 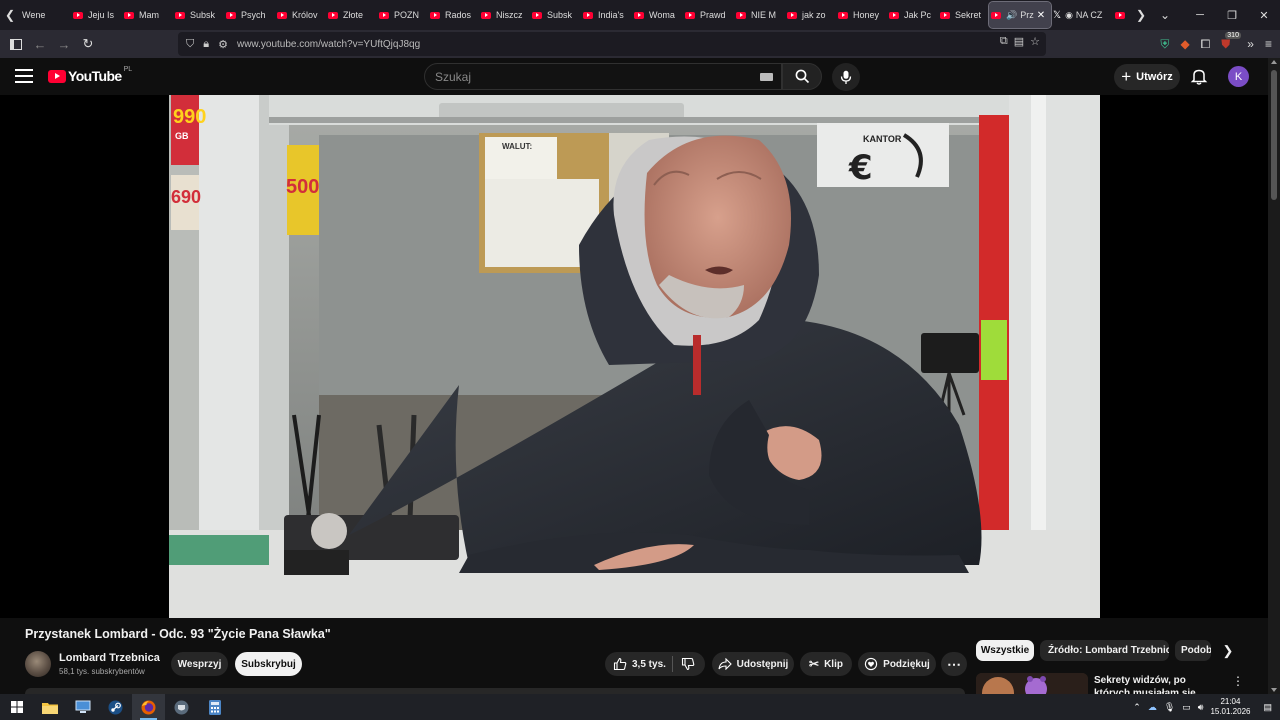 What do you see at coordinates (1193, 650) in the screenshot?
I see `chip-similar: Podob` at bounding box center [1193, 650].